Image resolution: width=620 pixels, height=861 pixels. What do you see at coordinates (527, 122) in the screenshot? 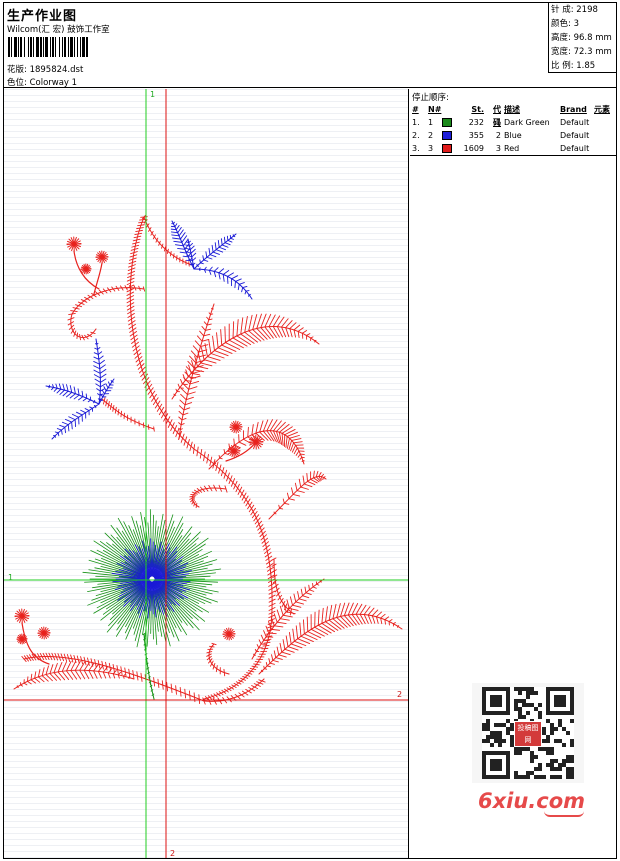
I see `row-description: Dark Green` at bounding box center [527, 122].